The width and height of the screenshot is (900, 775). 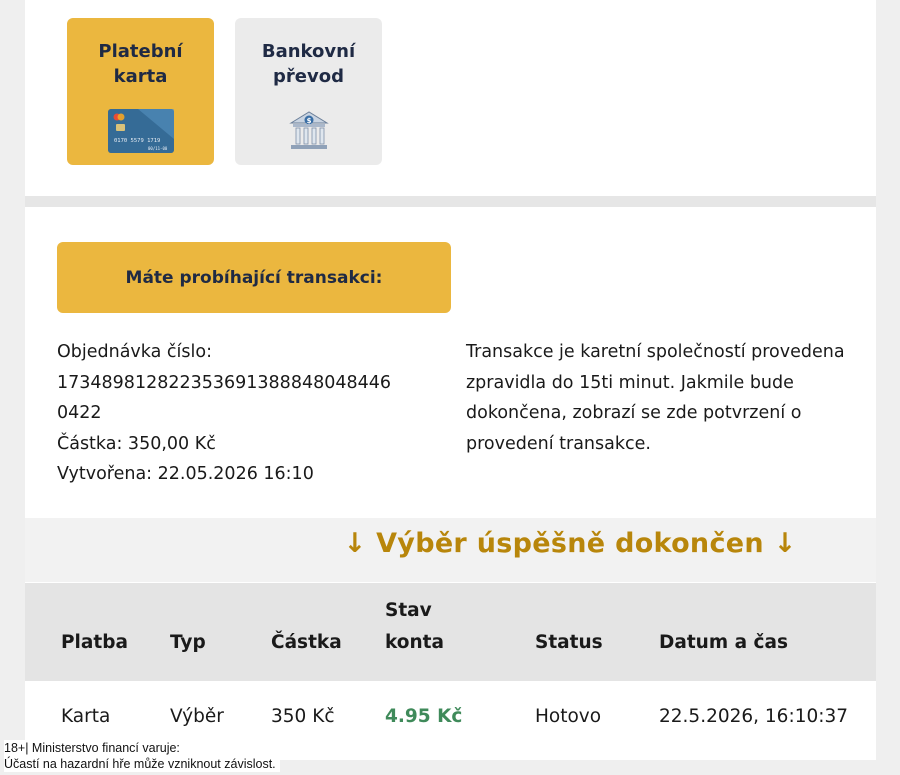 I want to click on credit-card-icon: 0170 5579 1719 00/11-00, so click(x=140, y=133).